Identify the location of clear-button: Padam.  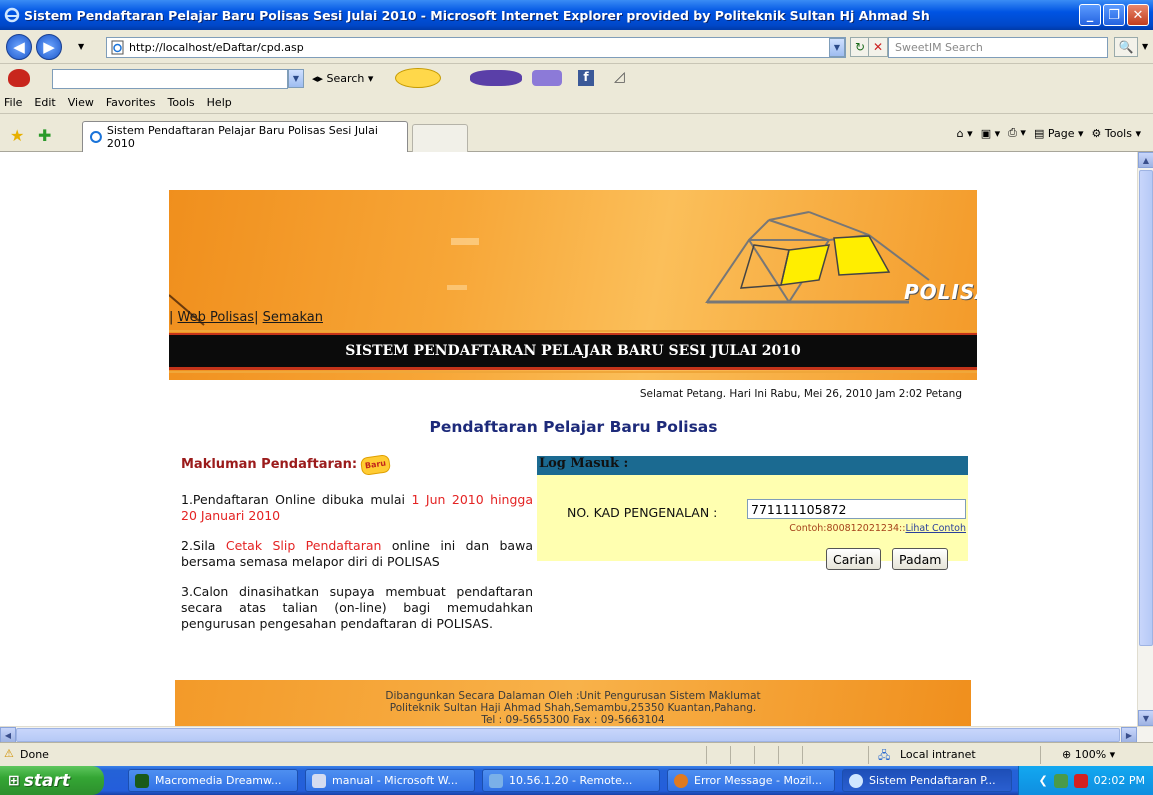
(920, 559).